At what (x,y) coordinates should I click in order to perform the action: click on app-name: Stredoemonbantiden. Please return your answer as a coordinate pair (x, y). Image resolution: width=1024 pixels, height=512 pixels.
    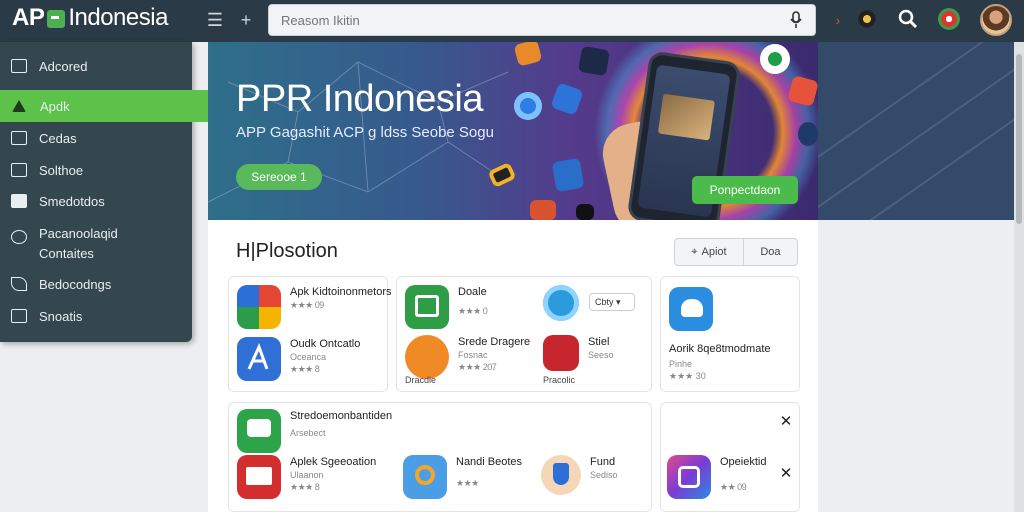
    Looking at the image, I should click on (341, 416).